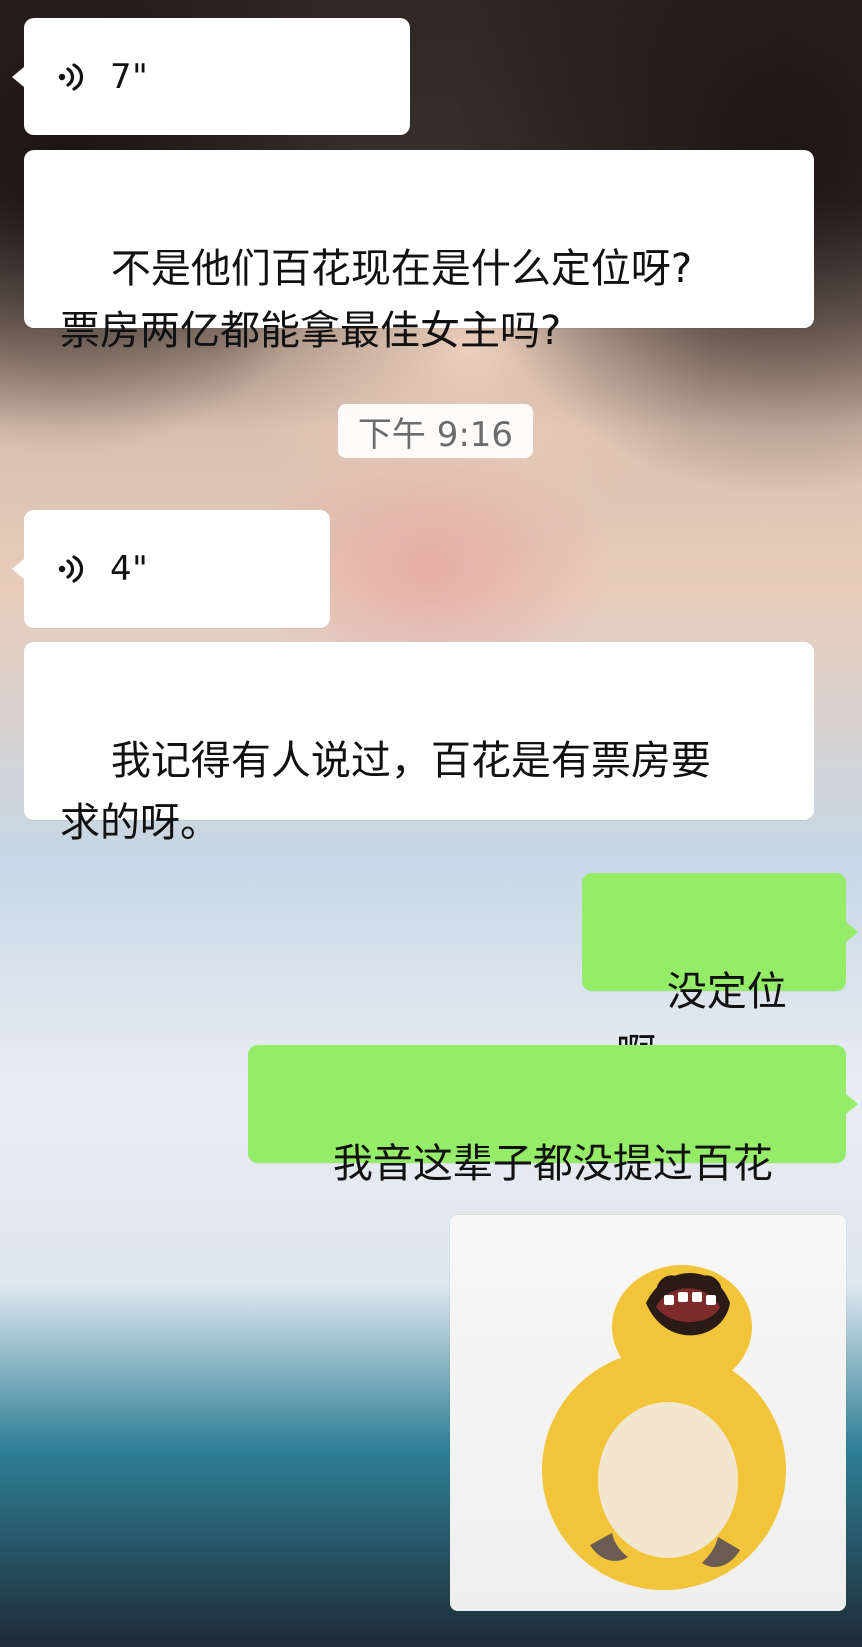 The width and height of the screenshot is (862, 1647). What do you see at coordinates (217, 76) in the screenshot?
I see `voice-message-bubble: 7"` at bounding box center [217, 76].